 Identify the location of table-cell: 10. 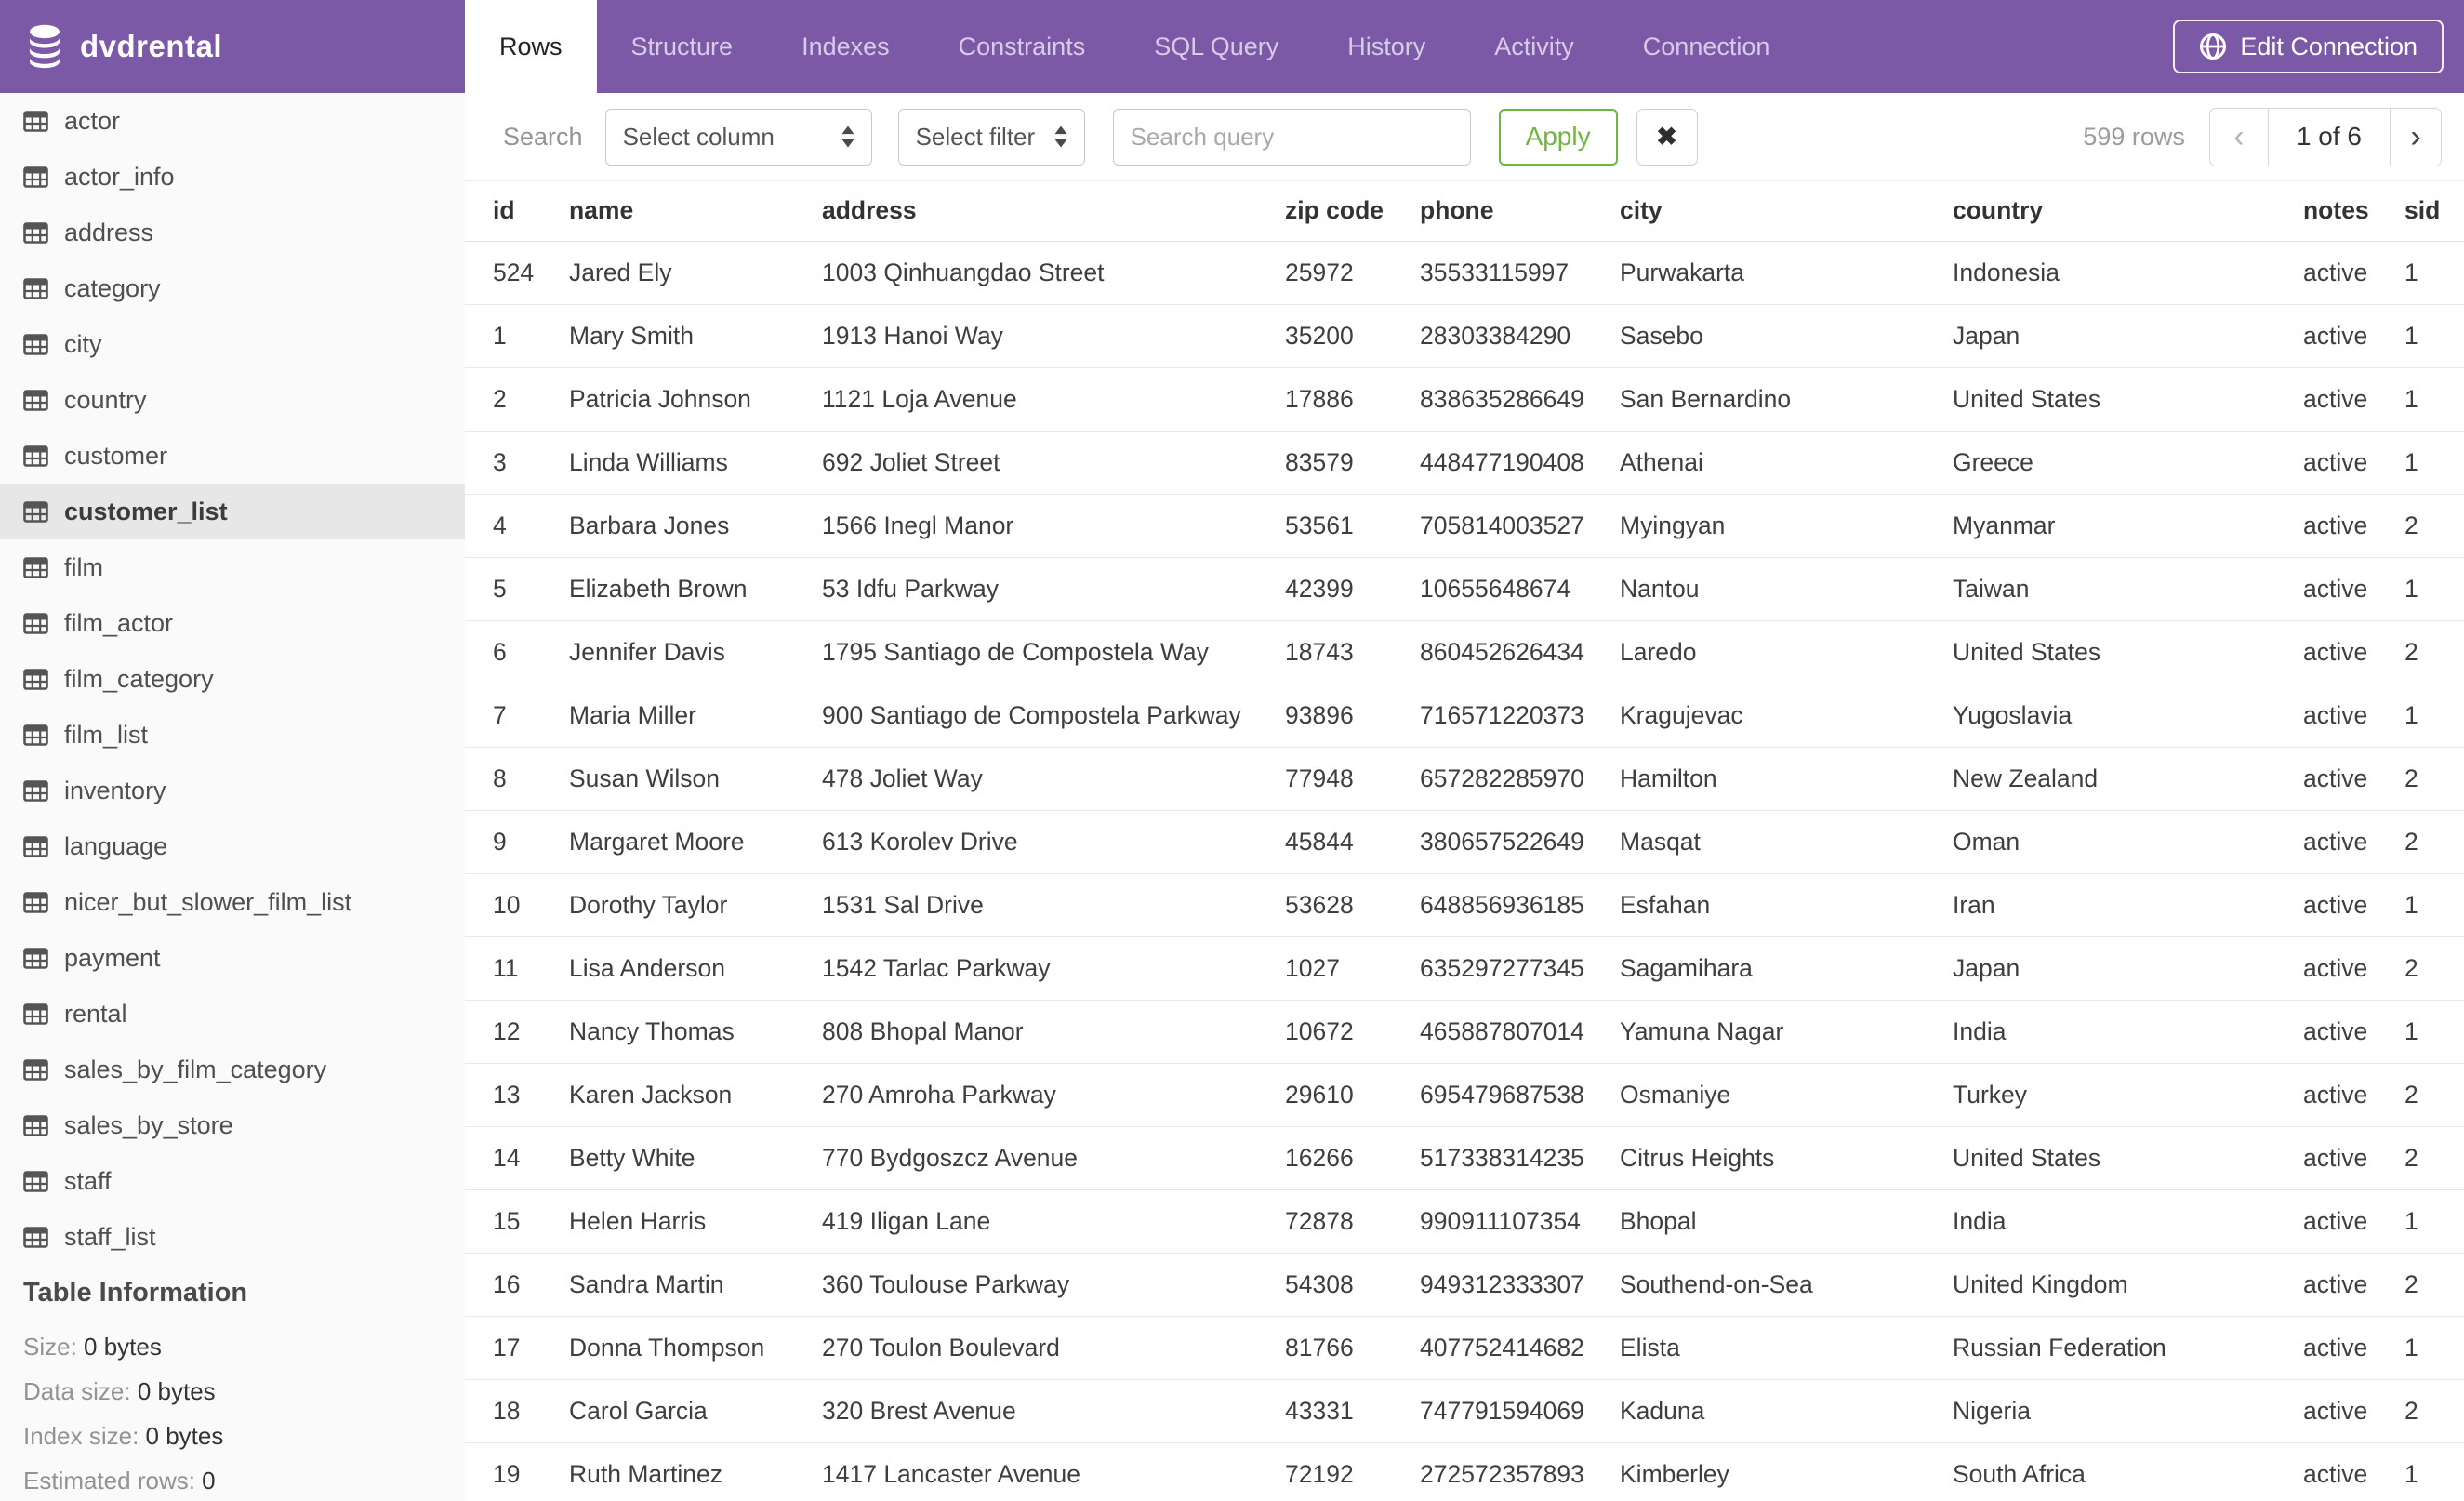
(517, 905).